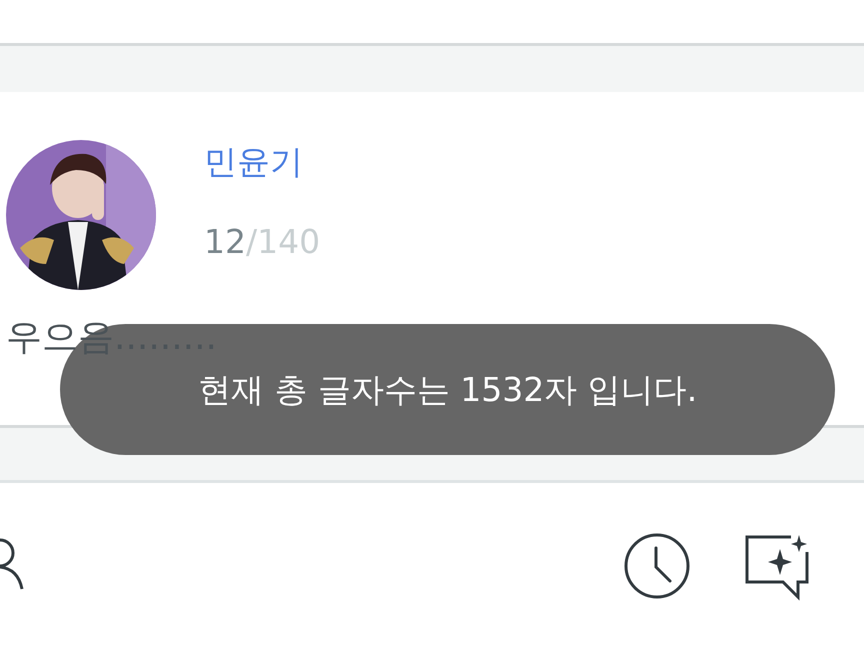 The width and height of the screenshot is (864, 648). What do you see at coordinates (225, 242) in the screenshot?
I see `character-count: 12` at bounding box center [225, 242].